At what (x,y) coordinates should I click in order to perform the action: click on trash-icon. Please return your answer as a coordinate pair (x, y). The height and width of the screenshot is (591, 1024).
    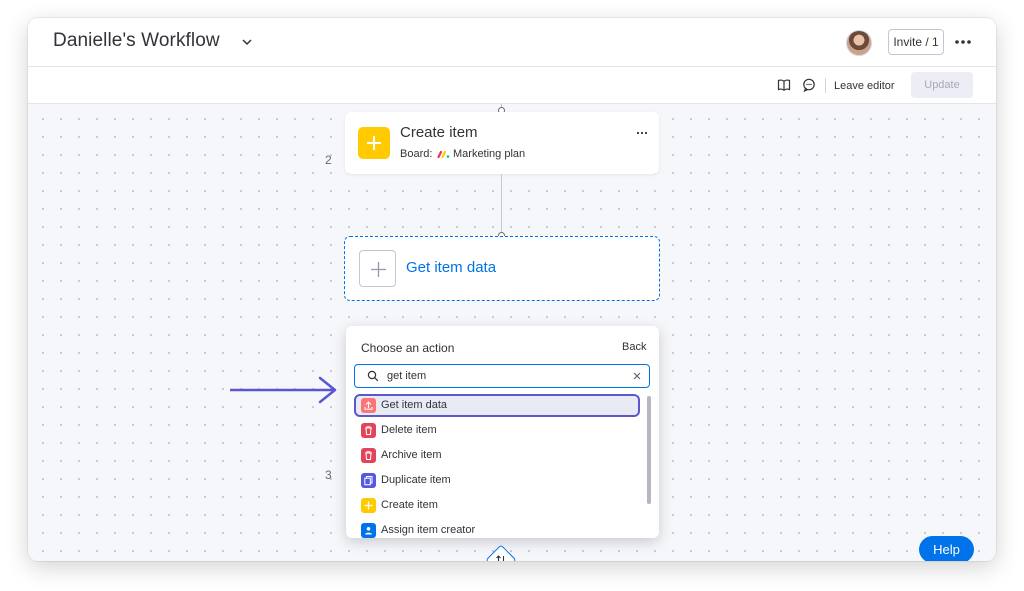
    Looking at the image, I should click on (368, 430).